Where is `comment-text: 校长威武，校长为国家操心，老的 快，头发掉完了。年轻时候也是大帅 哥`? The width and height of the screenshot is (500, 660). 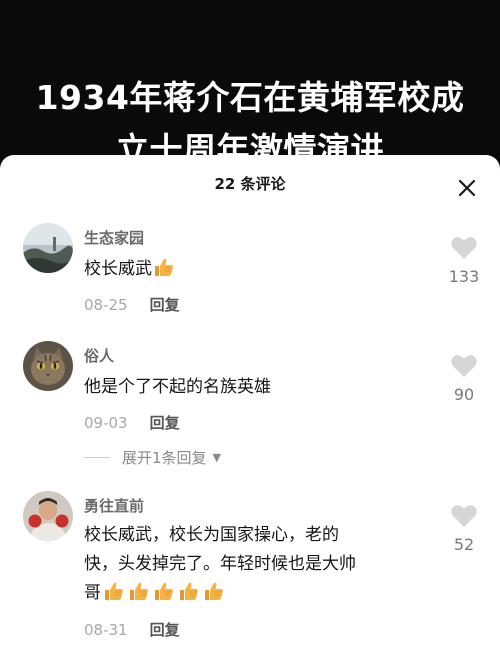 comment-text: 校长威武，校长为国家操心，老的 快，头发掉完了。年轻时候也是大帅 哥 is located at coordinates (254, 566).